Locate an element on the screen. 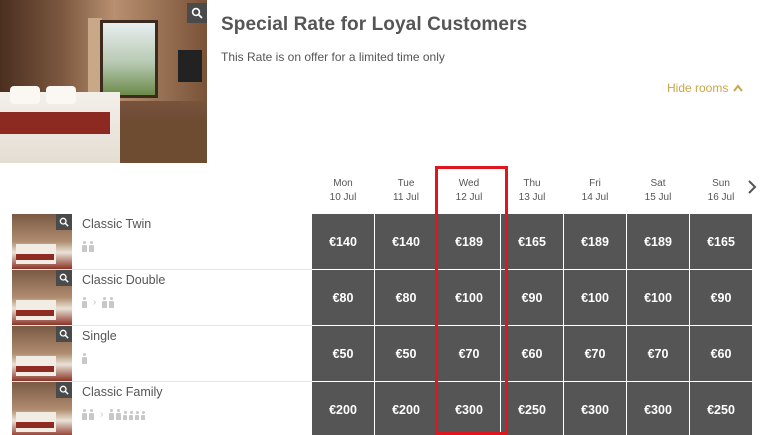 This screenshot has width=761, height=435. page-title: Special Rate for Loyal Customers is located at coordinates (374, 24).